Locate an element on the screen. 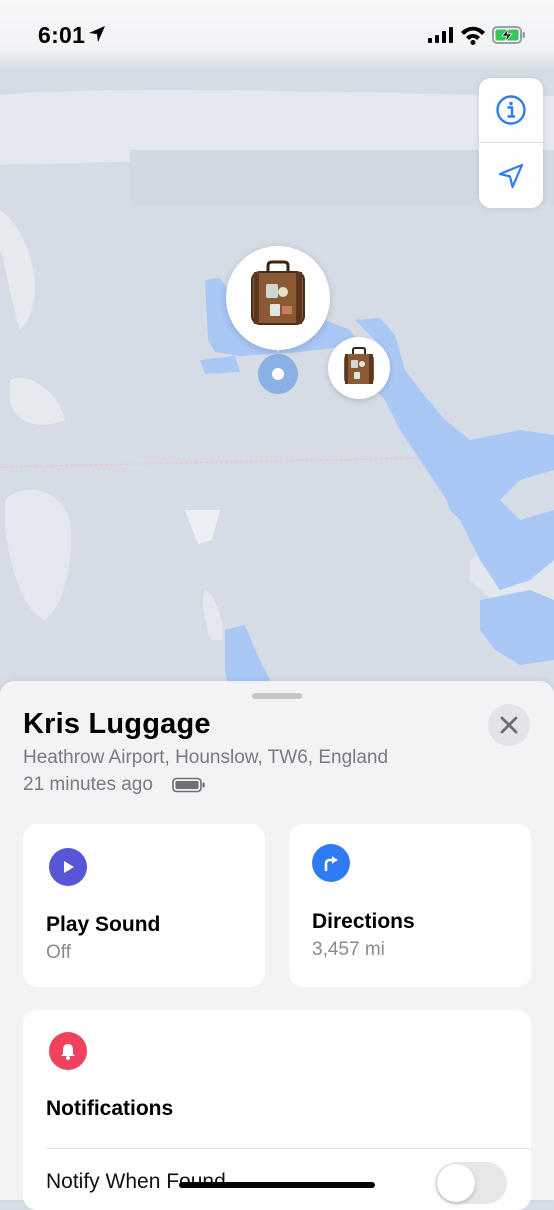 This screenshot has height=1210, width=554. map-info-button is located at coordinates (511, 110).